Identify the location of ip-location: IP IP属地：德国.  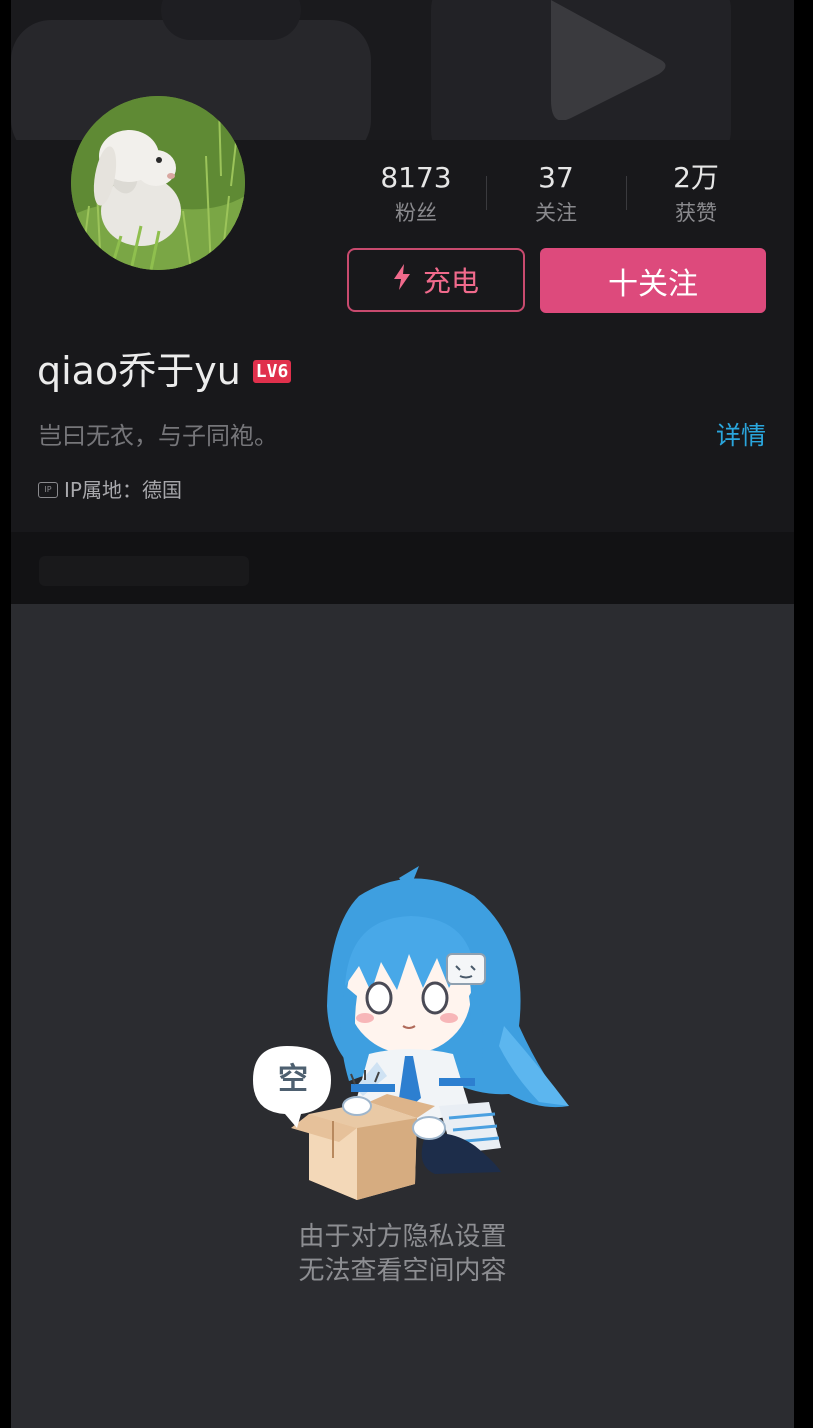
(110, 490).